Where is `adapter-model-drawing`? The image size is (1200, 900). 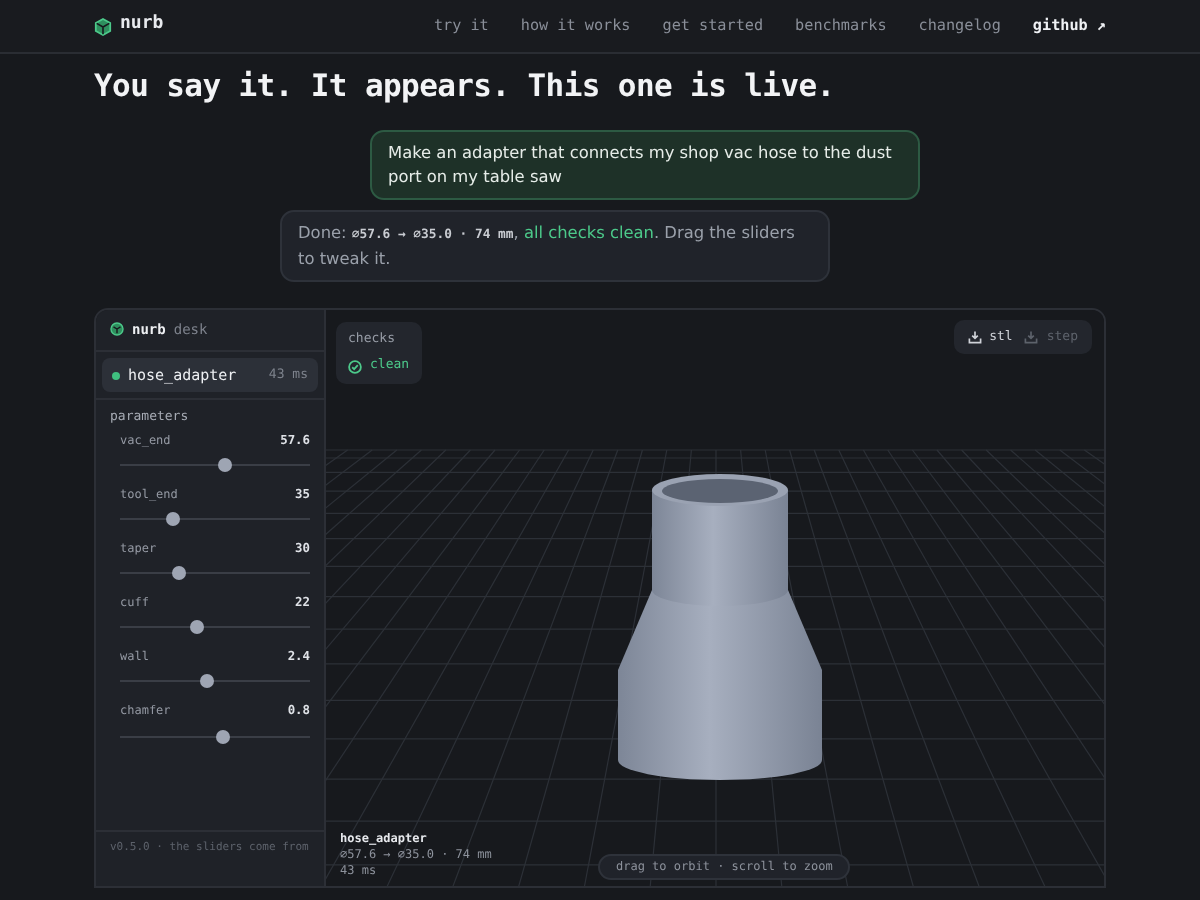 adapter-model-drawing is located at coordinates (720, 626).